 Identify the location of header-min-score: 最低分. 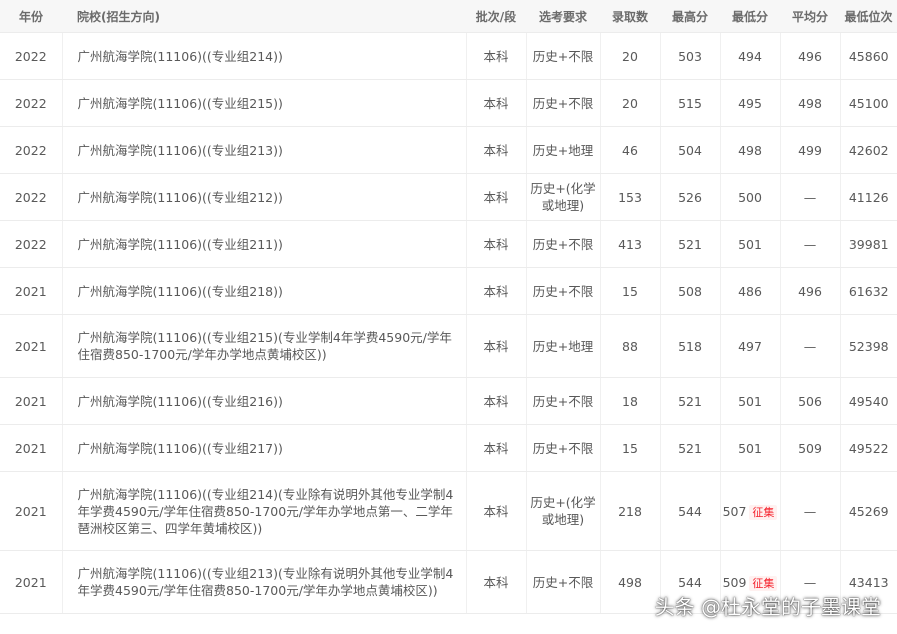
(750, 16).